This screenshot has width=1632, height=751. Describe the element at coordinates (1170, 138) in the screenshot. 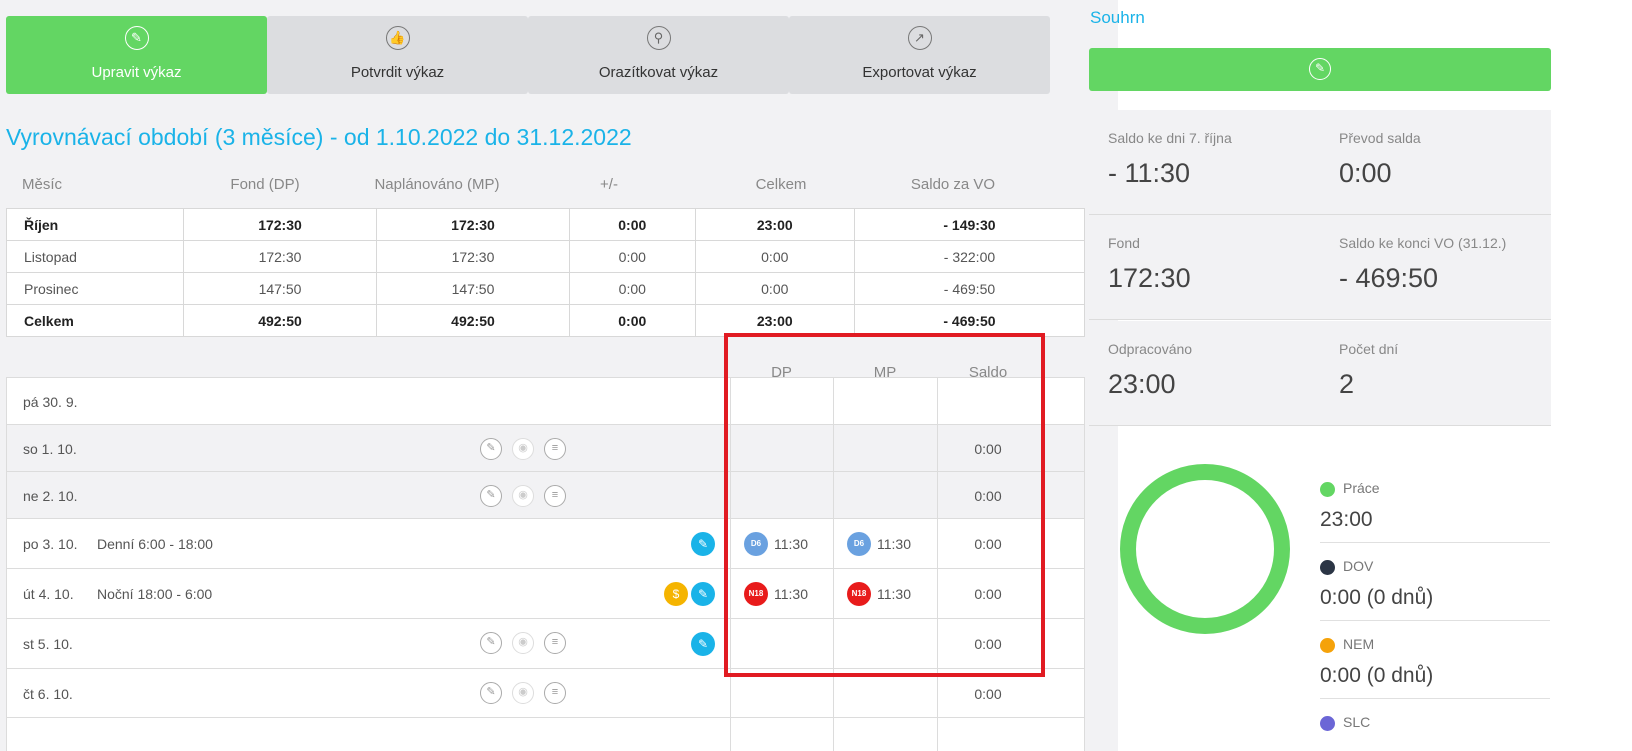

I see `stat-label: Saldo ke dni 7. října` at that location.